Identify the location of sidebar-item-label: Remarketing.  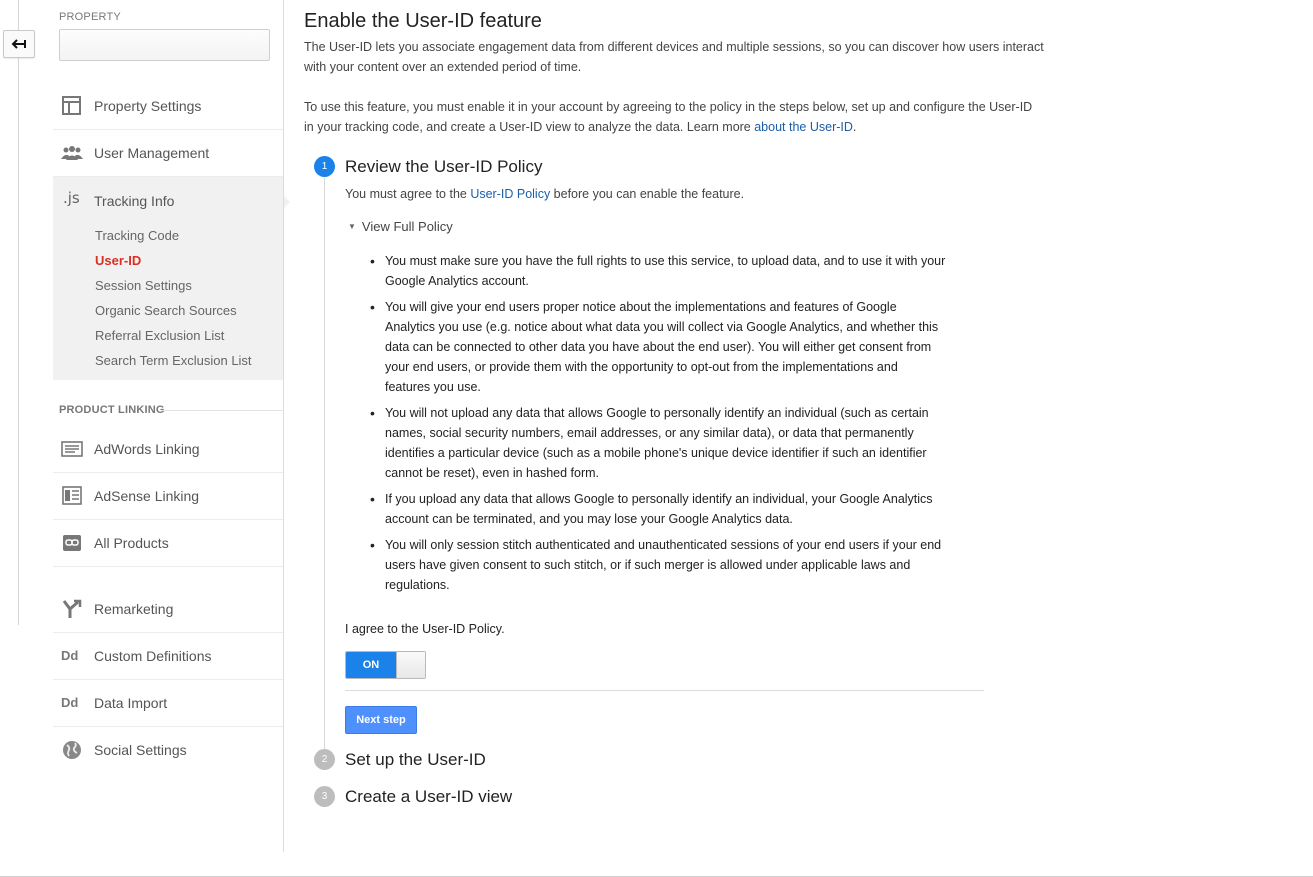
(134, 609).